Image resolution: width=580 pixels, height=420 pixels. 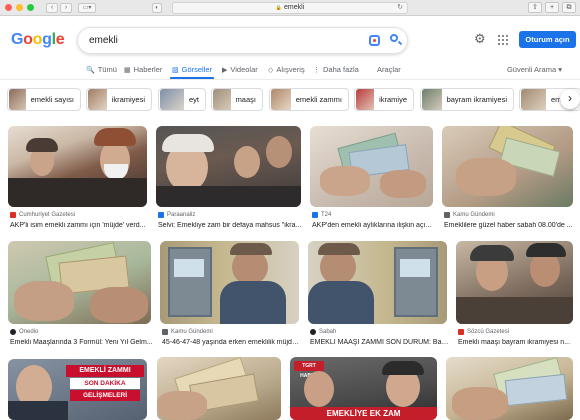 I want to click on tab-tools: Araçlar, so click(x=389, y=69).